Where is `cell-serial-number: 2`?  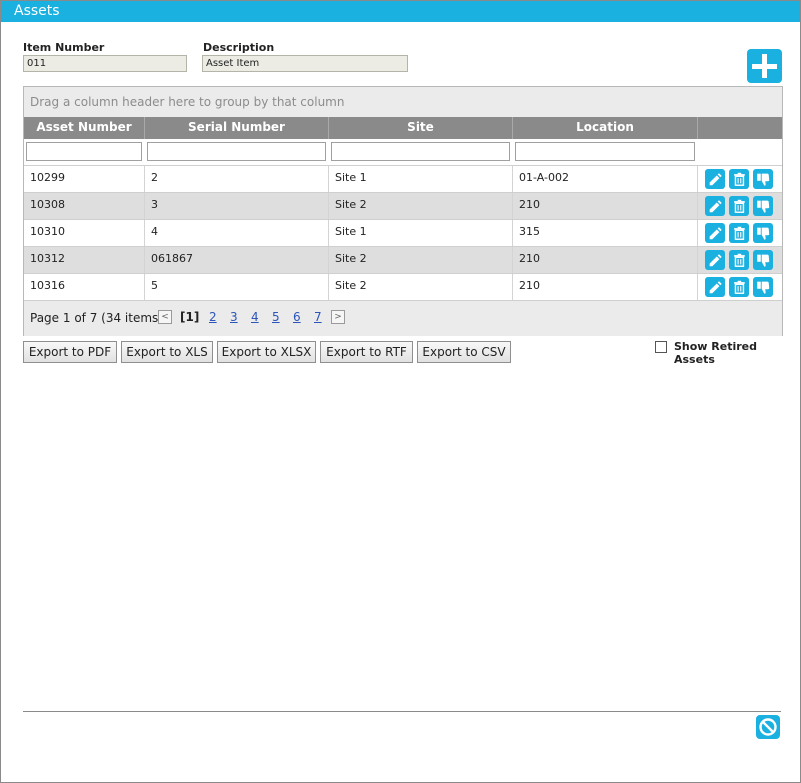
cell-serial-number: 2 is located at coordinates (237, 179).